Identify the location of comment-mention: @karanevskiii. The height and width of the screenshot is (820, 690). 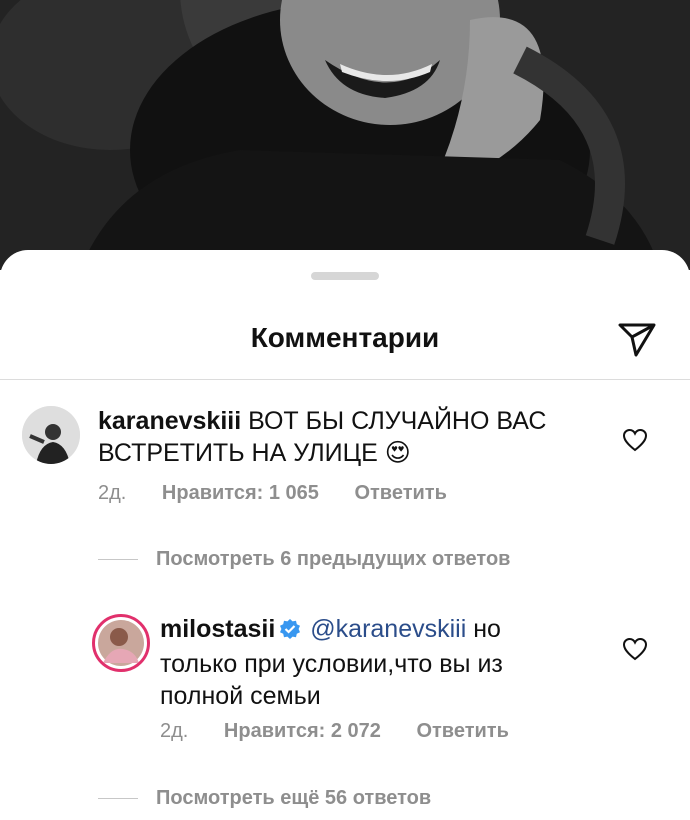
(388, 629).